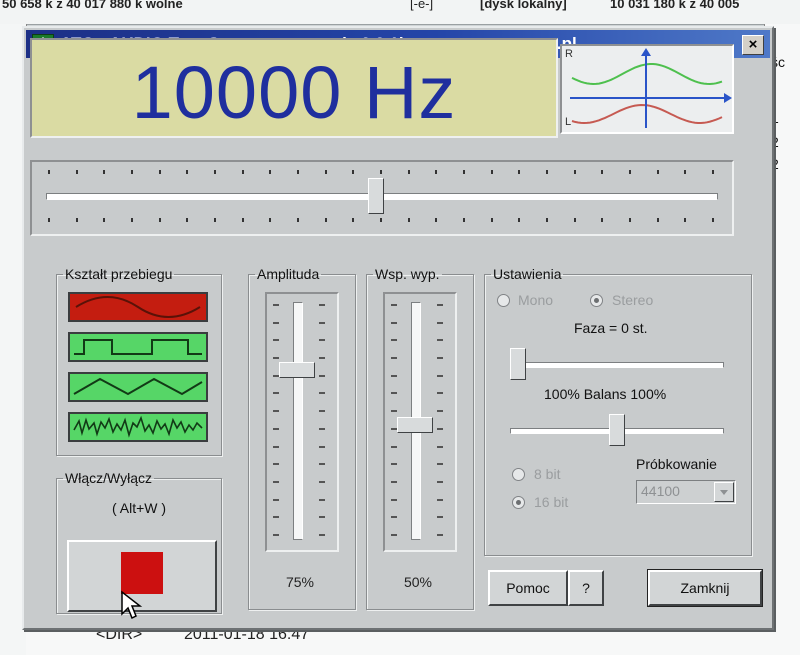 This screenshot has height=655, width=800. What do you see at coordinates (421, 5) in the screenshot?
I see `drive-selector: [-e-]` at bounding box center [421, 5].